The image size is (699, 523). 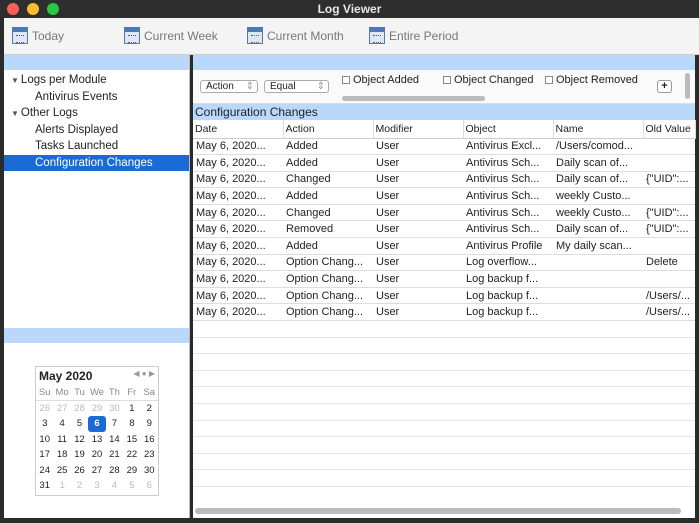 I want to click on table-cell, so click(x=598, y=312).